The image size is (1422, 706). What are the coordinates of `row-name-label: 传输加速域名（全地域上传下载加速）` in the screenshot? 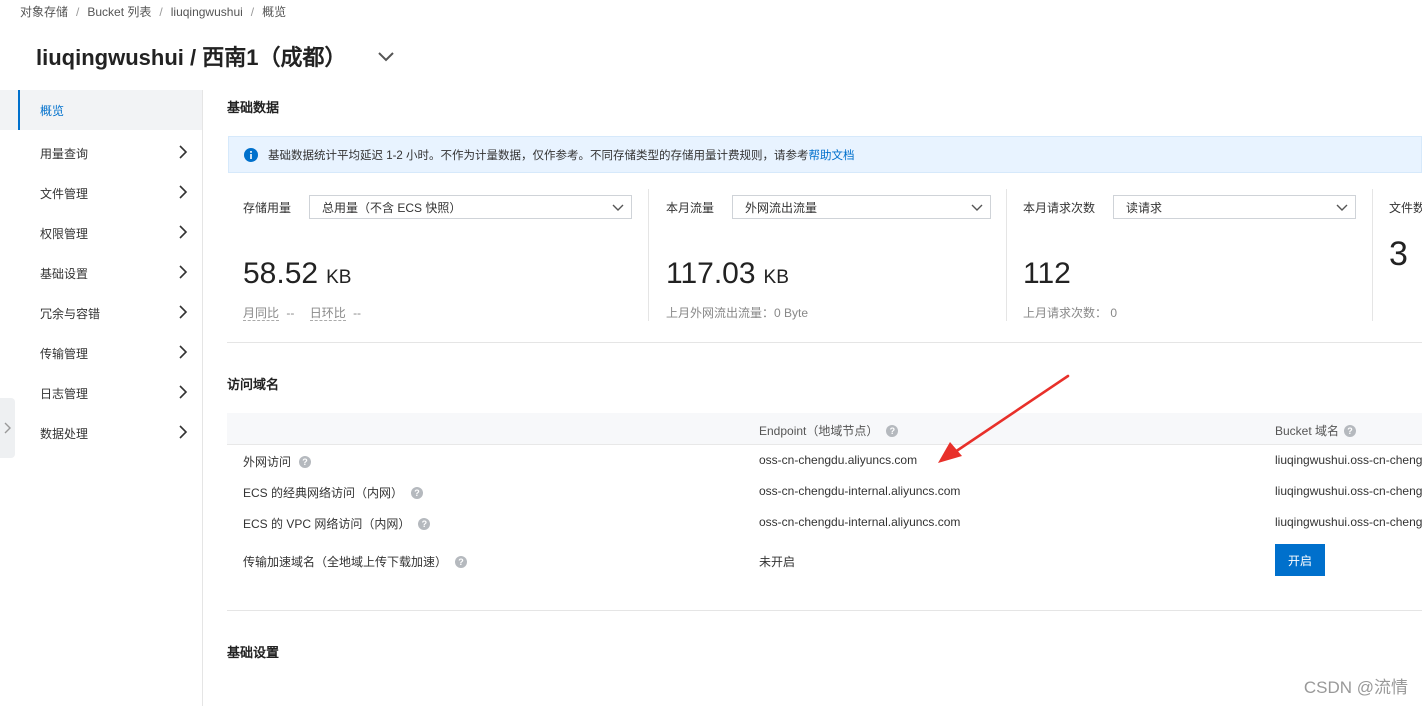 It's located at (345, 562).